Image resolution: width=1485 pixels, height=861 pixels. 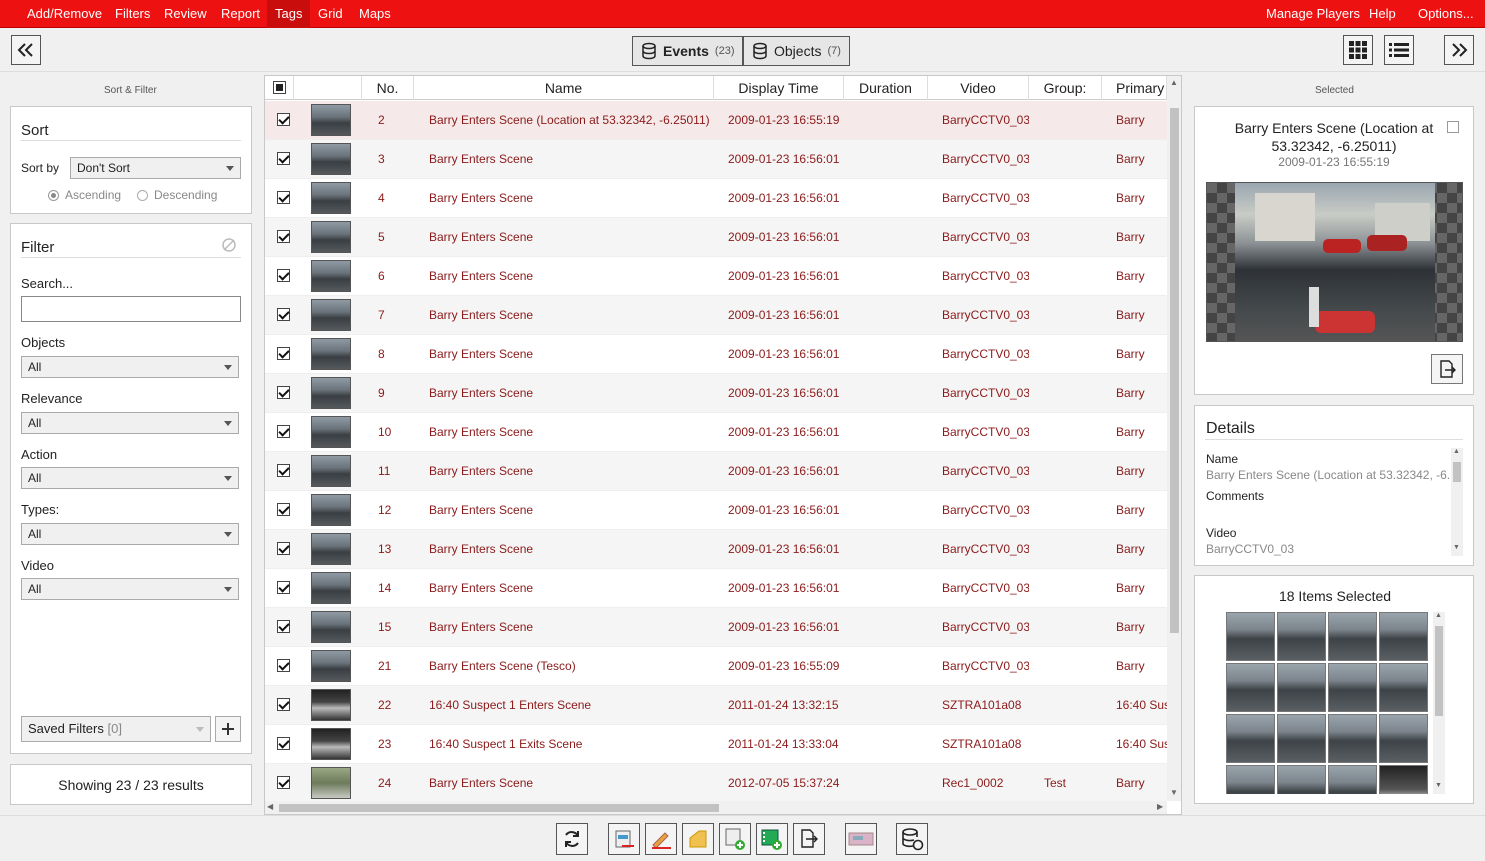 What do you see at coordinates (572, 839) in the screenshot?
I see `refresh-button` at bounding box center [572, 839].